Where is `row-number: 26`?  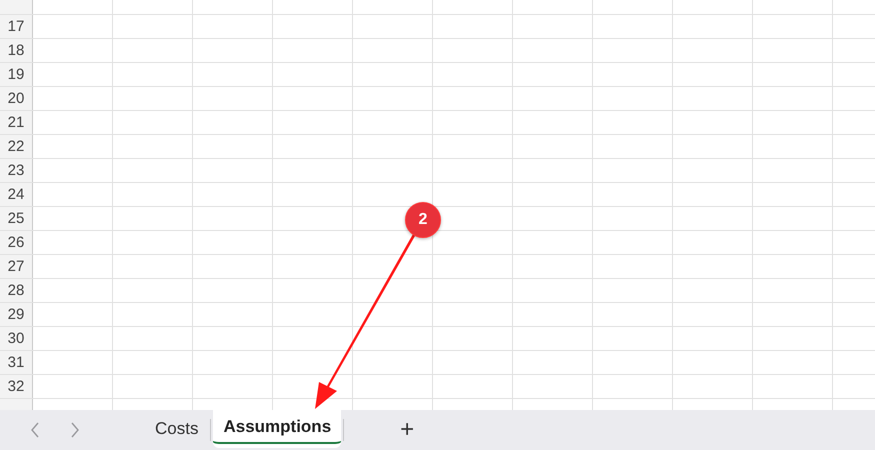
row-number: 26 is located at coordinates (16, 242).